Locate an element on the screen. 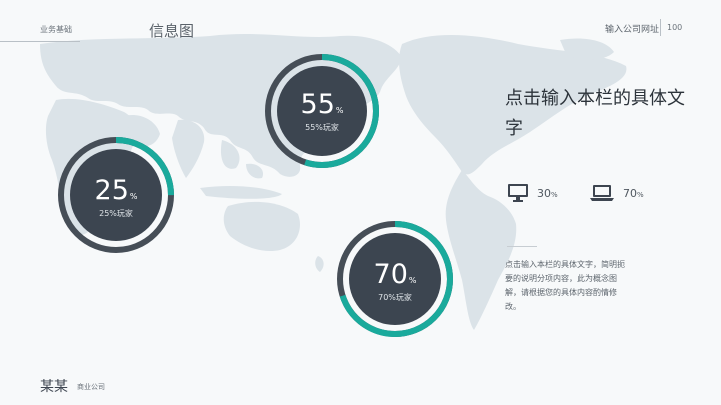 The width and height of the screenshot is (721, 405). header-divider is located at coordinates (660, 27).